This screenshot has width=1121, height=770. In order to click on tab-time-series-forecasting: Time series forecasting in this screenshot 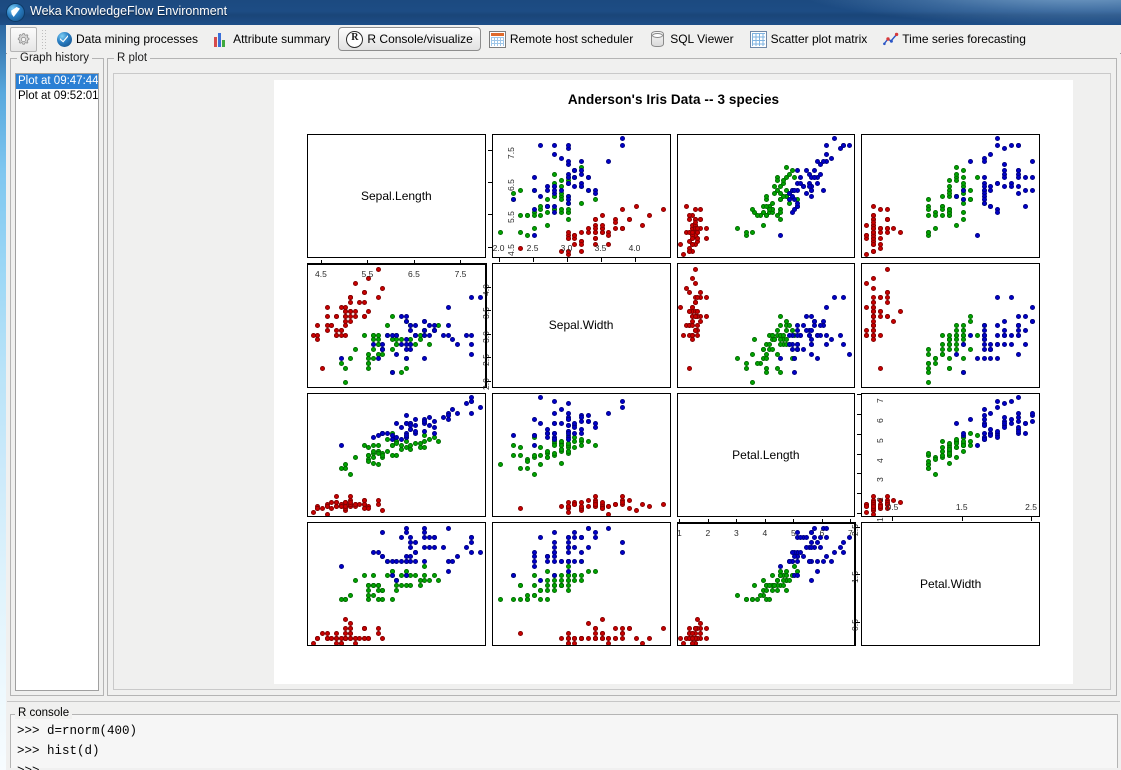, I will do `click(954, 39)`.